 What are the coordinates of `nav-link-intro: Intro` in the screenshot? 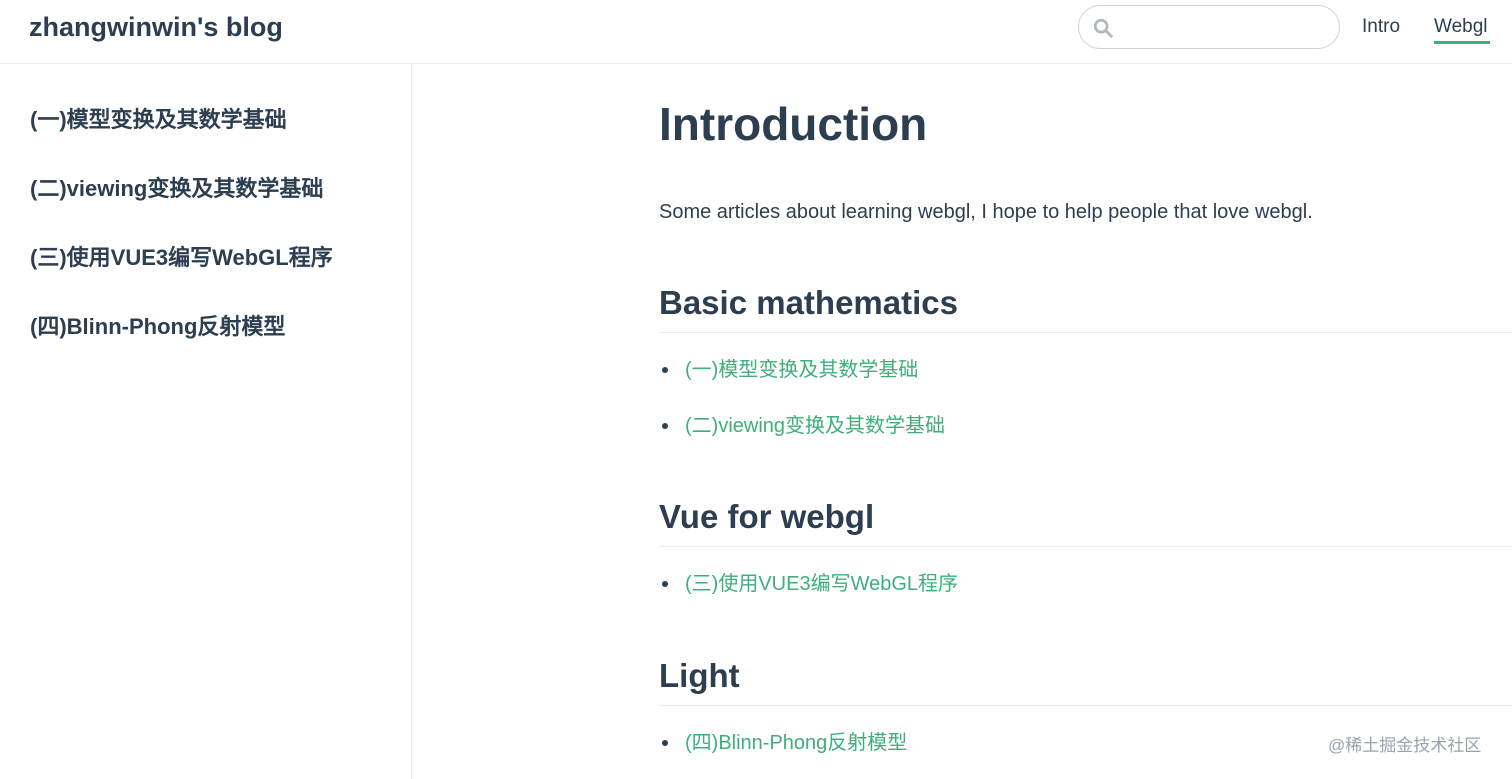 It's located at (1381, 27).